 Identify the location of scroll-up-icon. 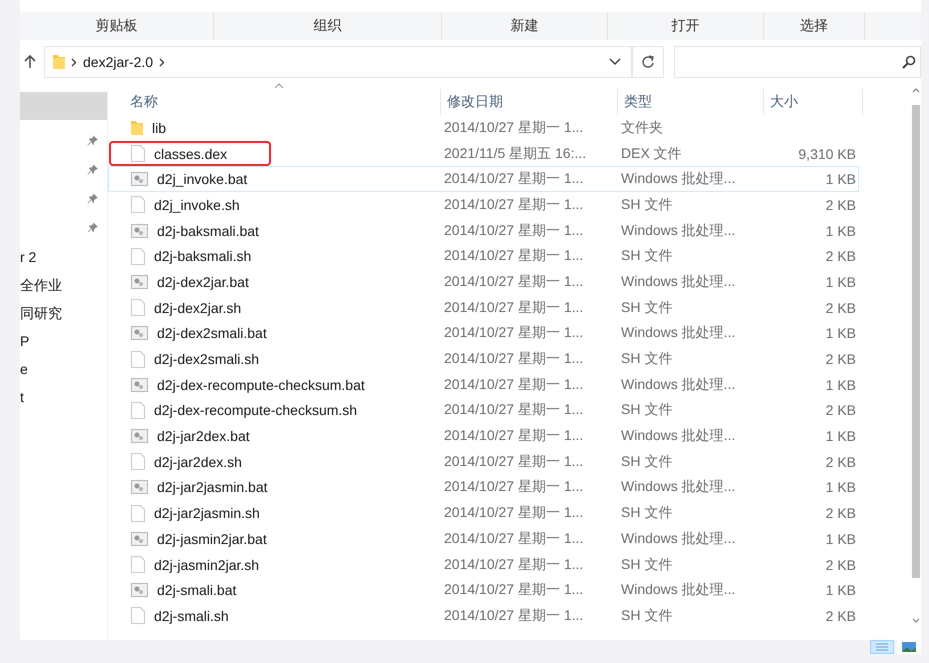
(916, 90).